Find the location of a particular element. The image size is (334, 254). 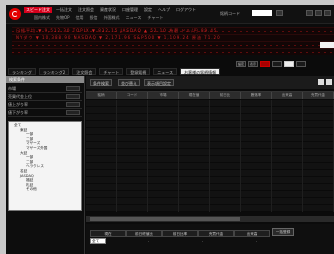

summary-header-cell: 前日比率 is located at coordinates (180, 233).